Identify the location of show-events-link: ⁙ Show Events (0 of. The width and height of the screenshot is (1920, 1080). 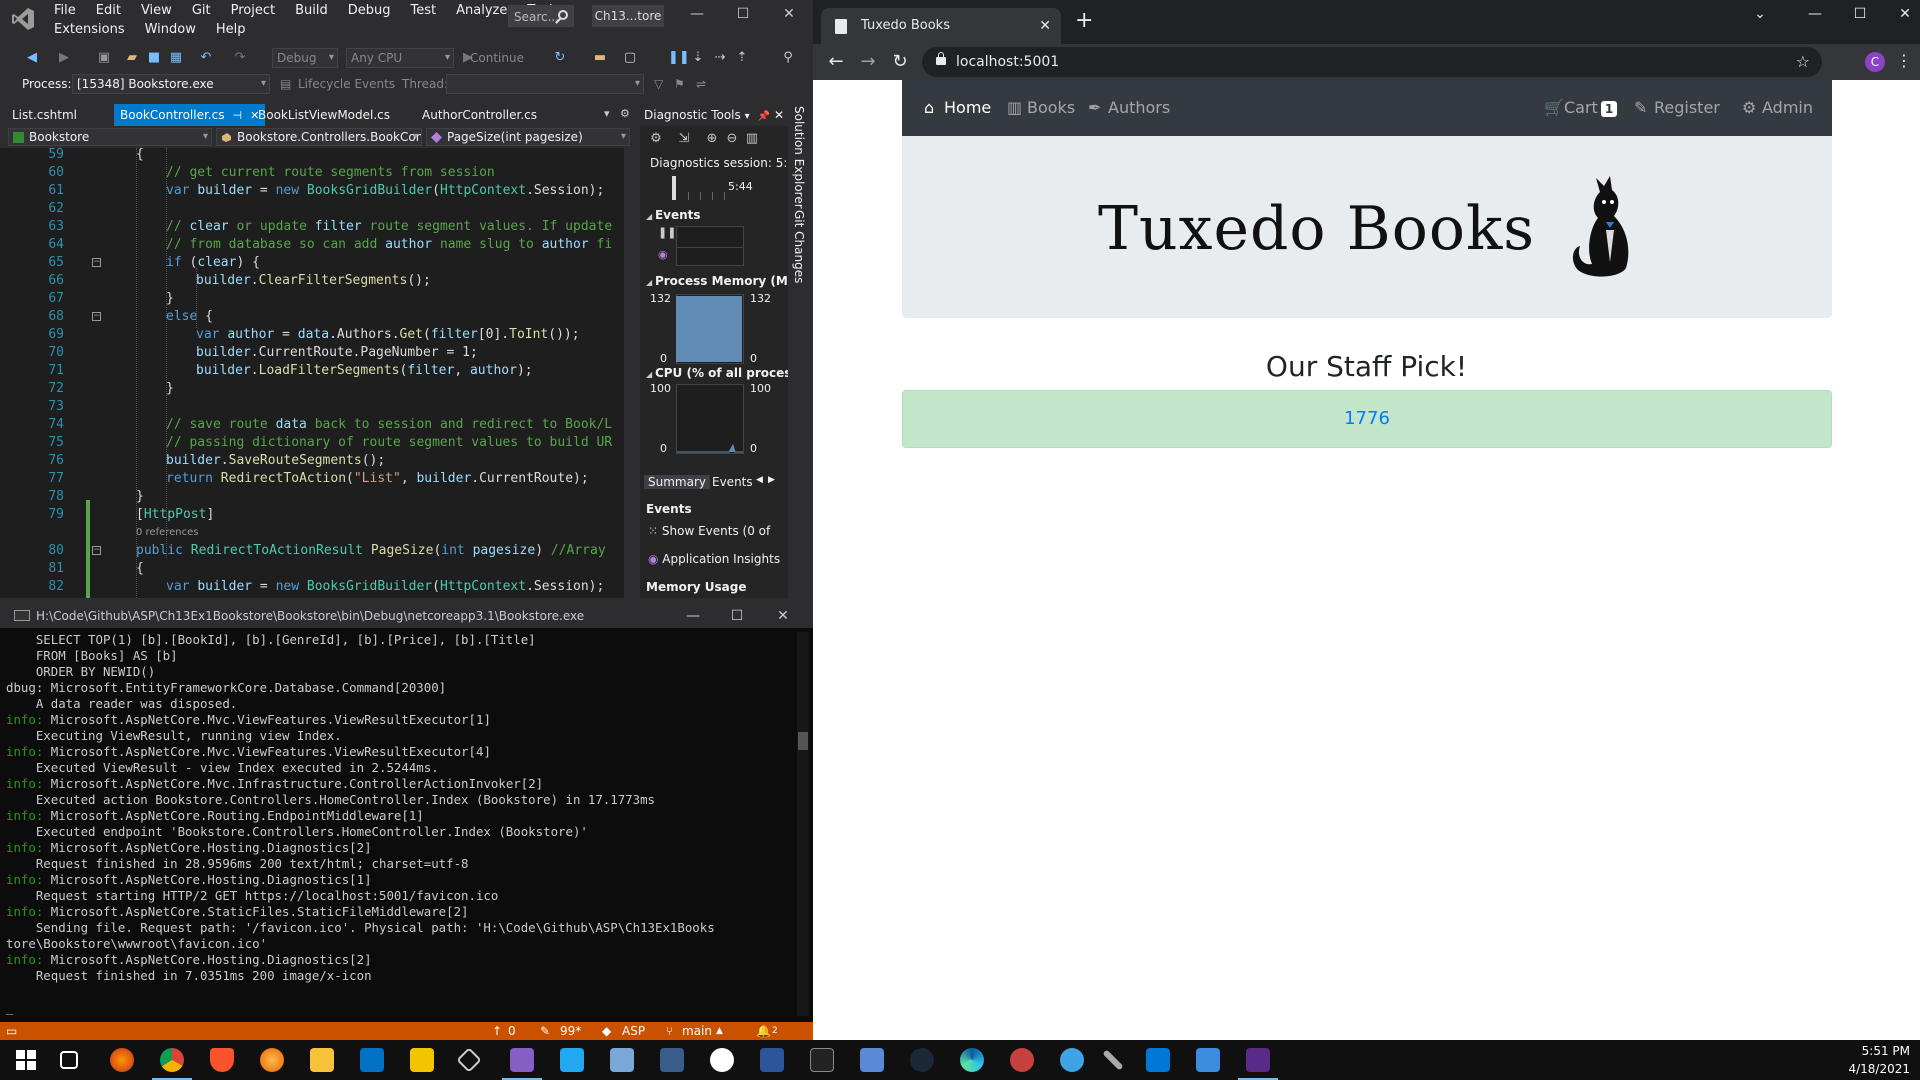
(709, 531).